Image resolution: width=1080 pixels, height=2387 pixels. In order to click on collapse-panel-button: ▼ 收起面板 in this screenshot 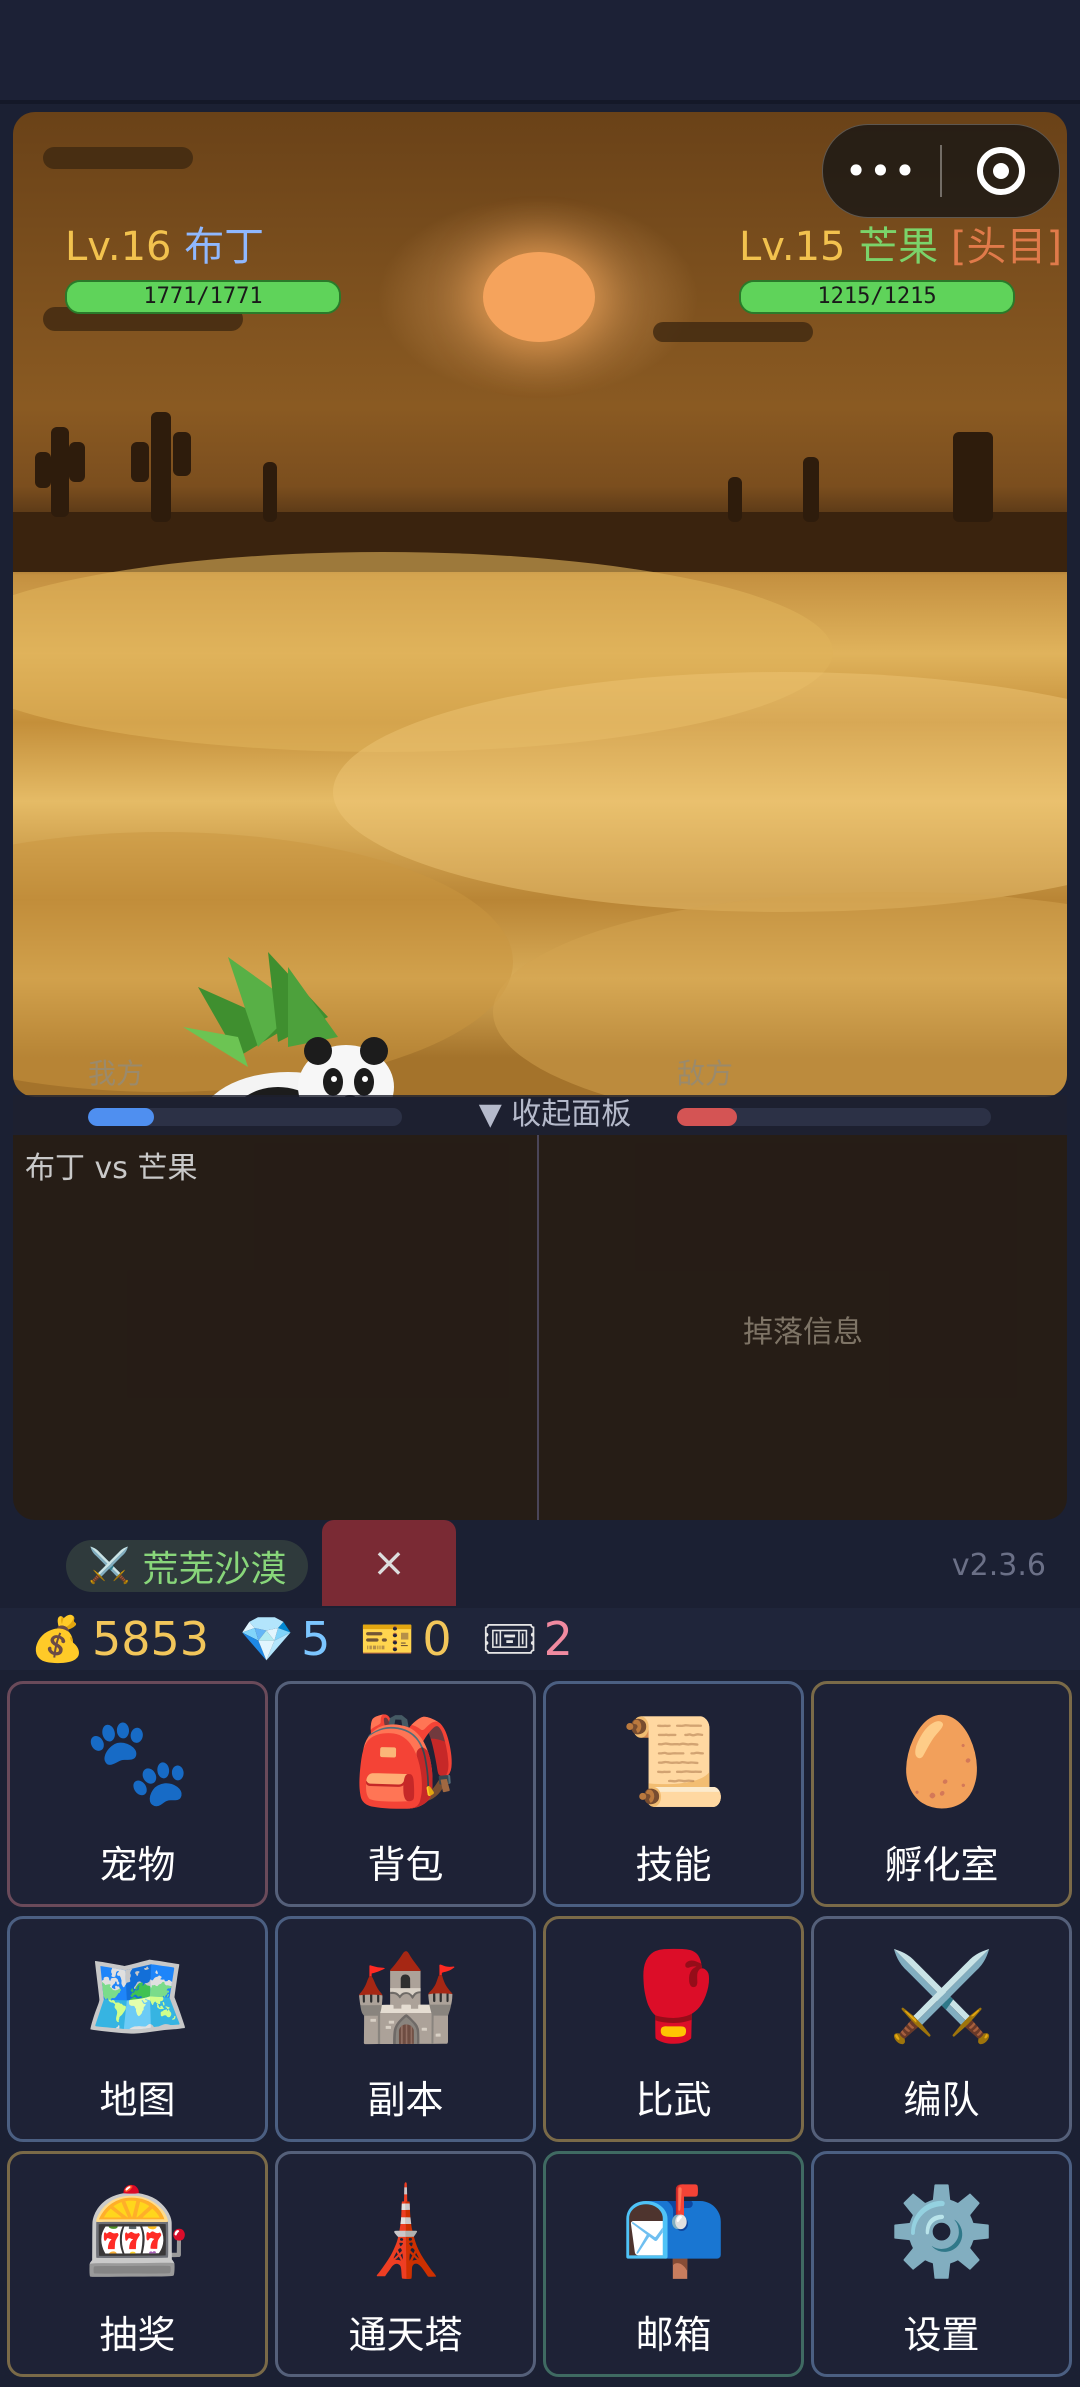, I will do `click(555, 1115)`.